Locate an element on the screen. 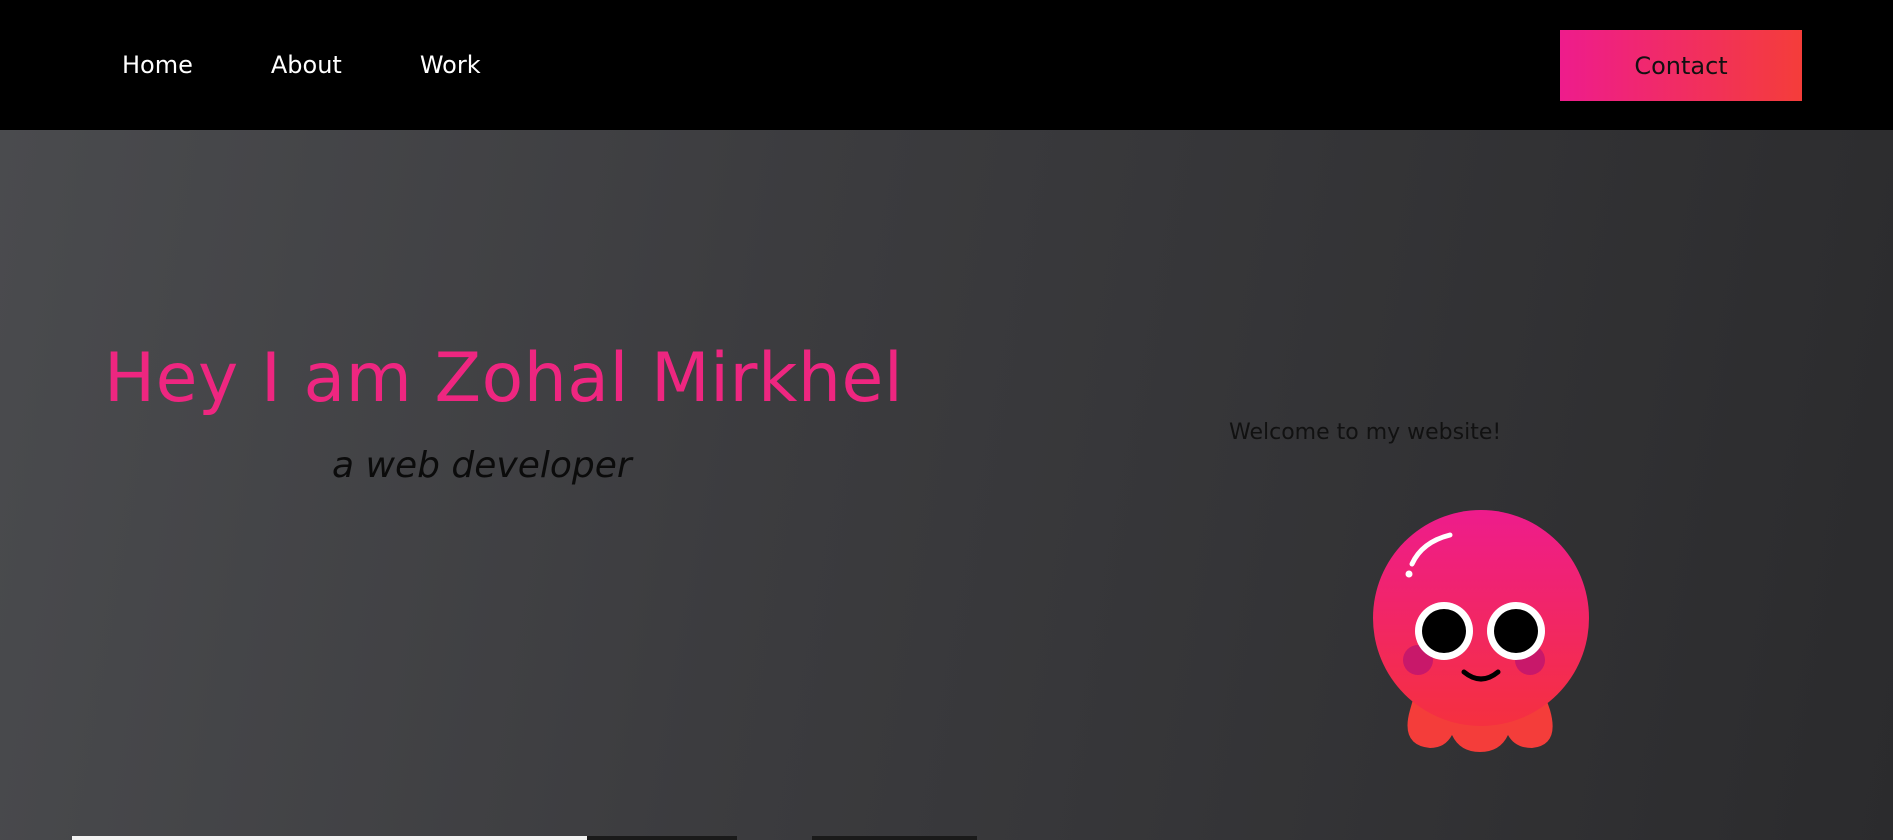 The height and width of the screenshot is (840, 1893). bottom-strip-light is located at coordinates (329, 838).